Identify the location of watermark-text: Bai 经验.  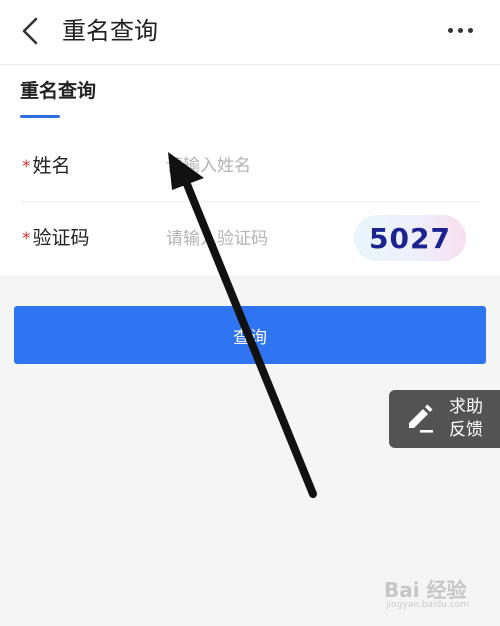
(425, 590).